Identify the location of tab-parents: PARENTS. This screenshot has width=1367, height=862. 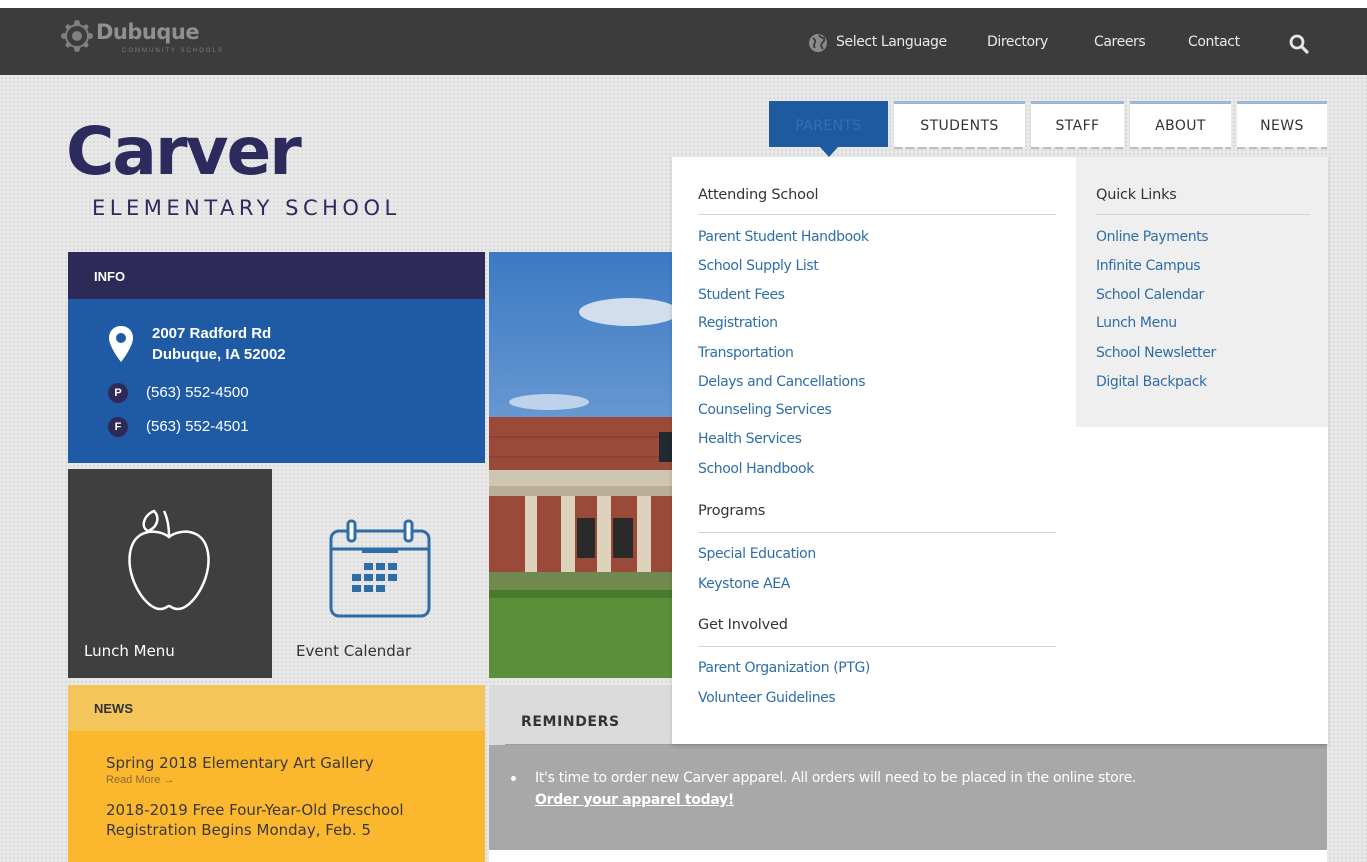
(828, 129).